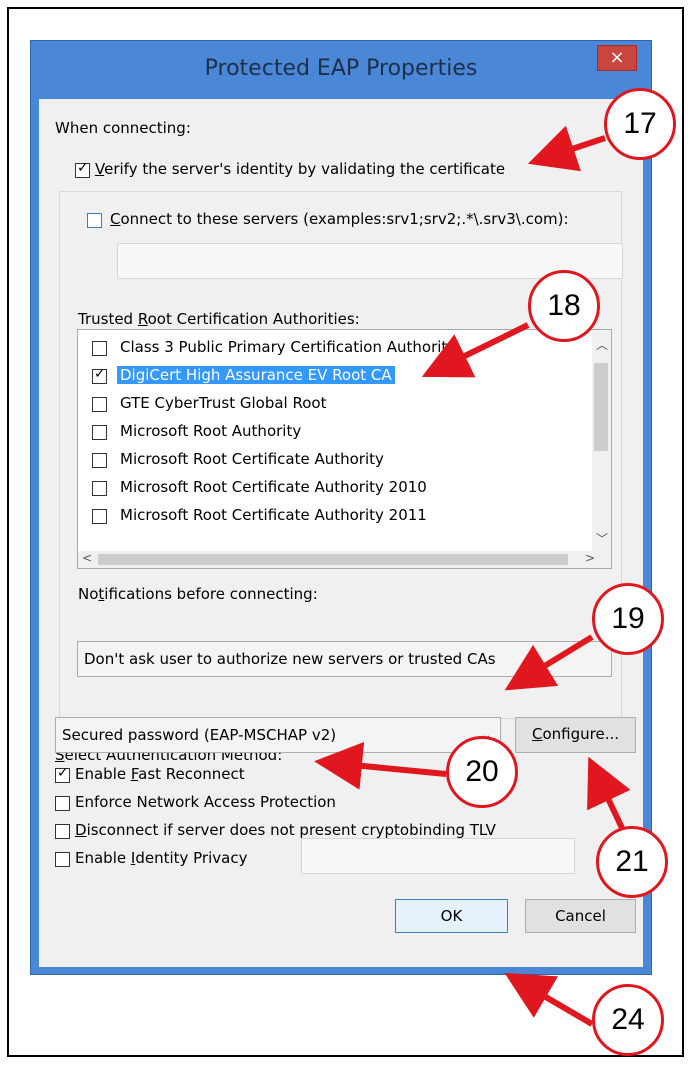 This screenshot has width=693, height=1068. Describe the element at coordinates (628, 619) in the screenshot. I see `callout-19: 19` at that location.